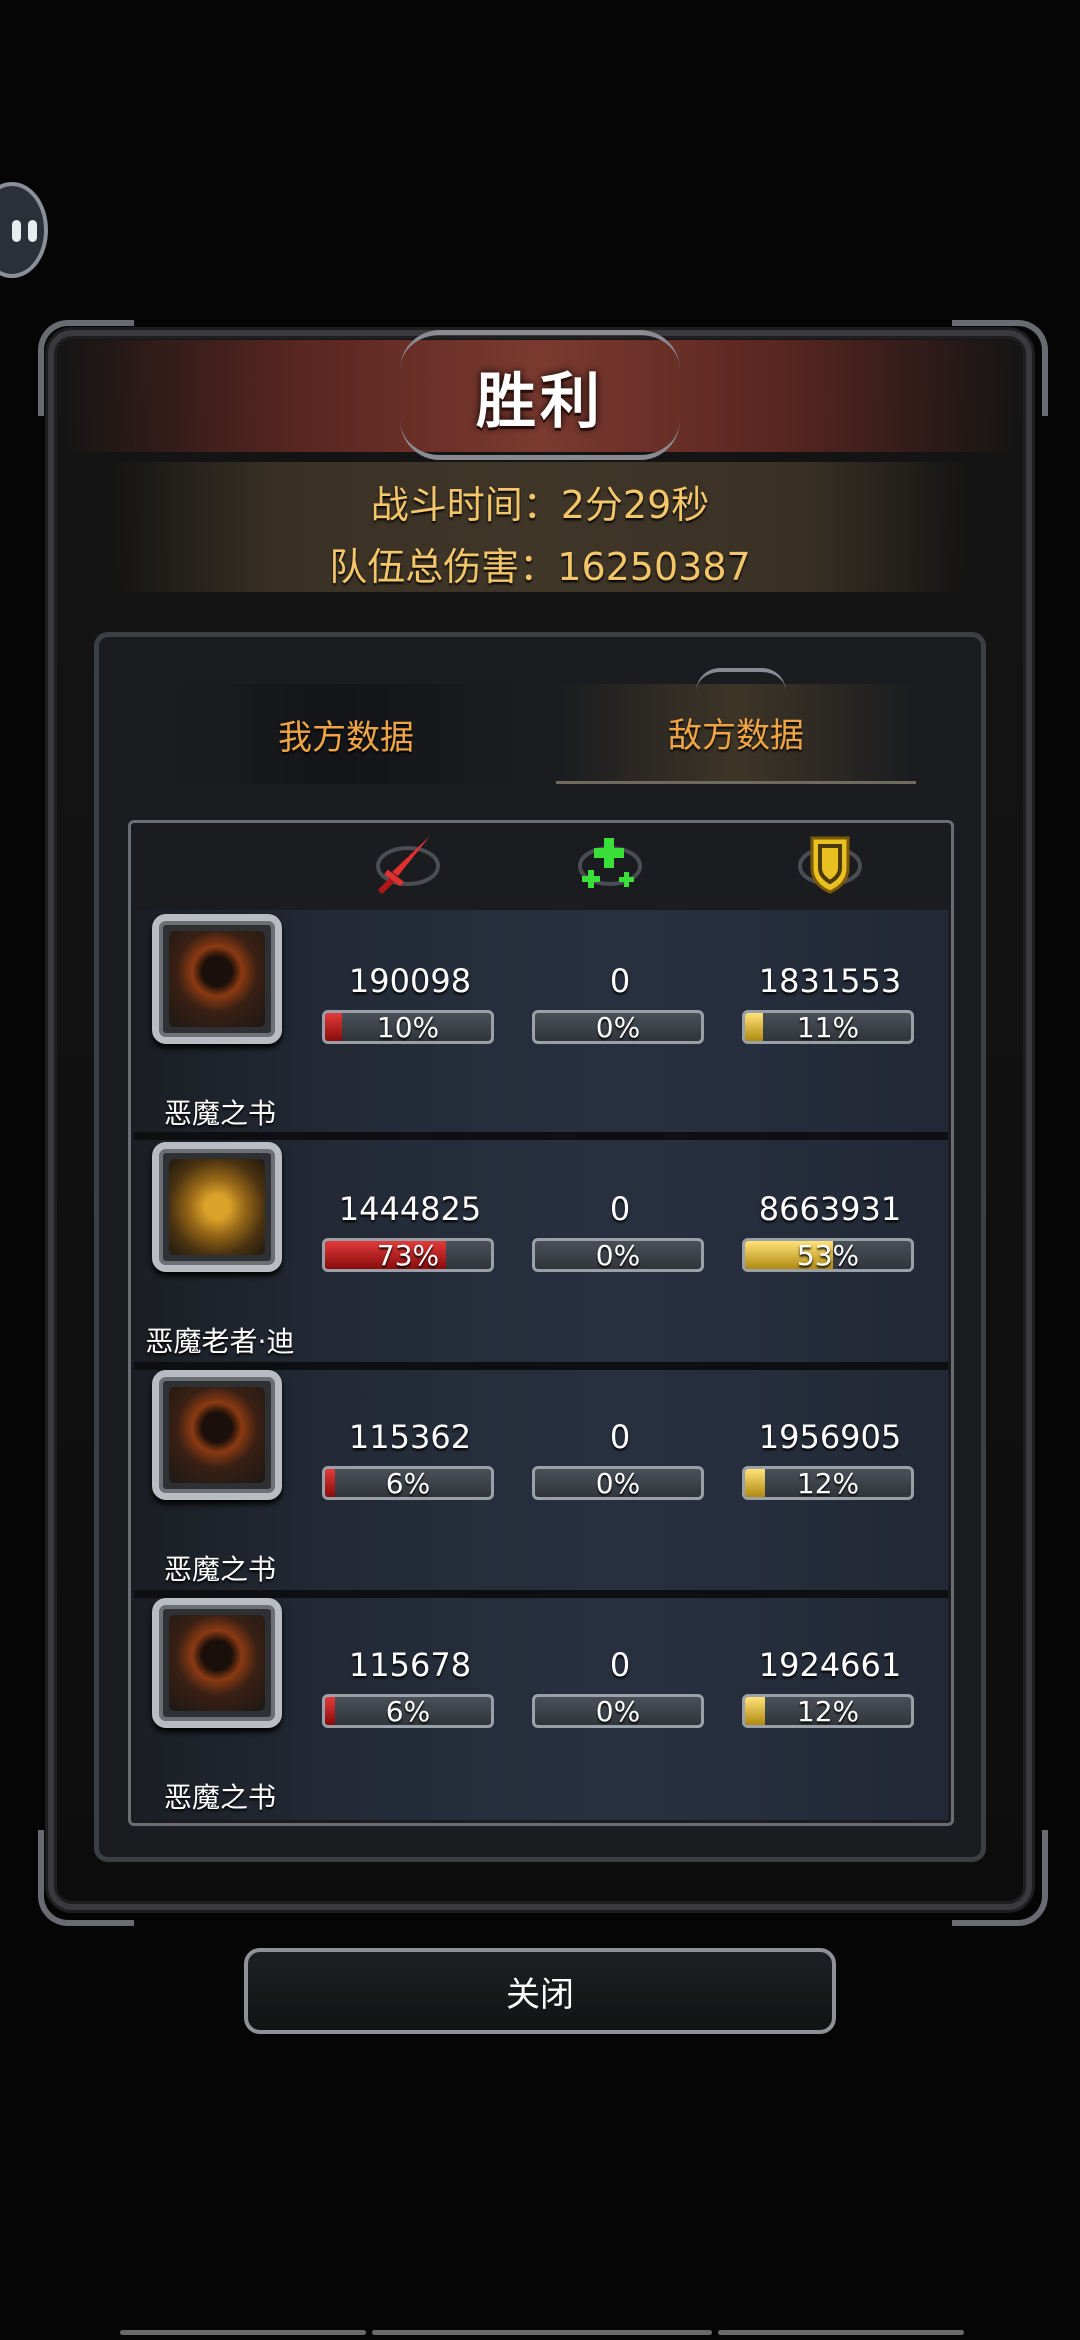 The height and width of the screenshot is (2340, 1080). I want to click on damage-taken-value: 1956905, so click(830, 1437).